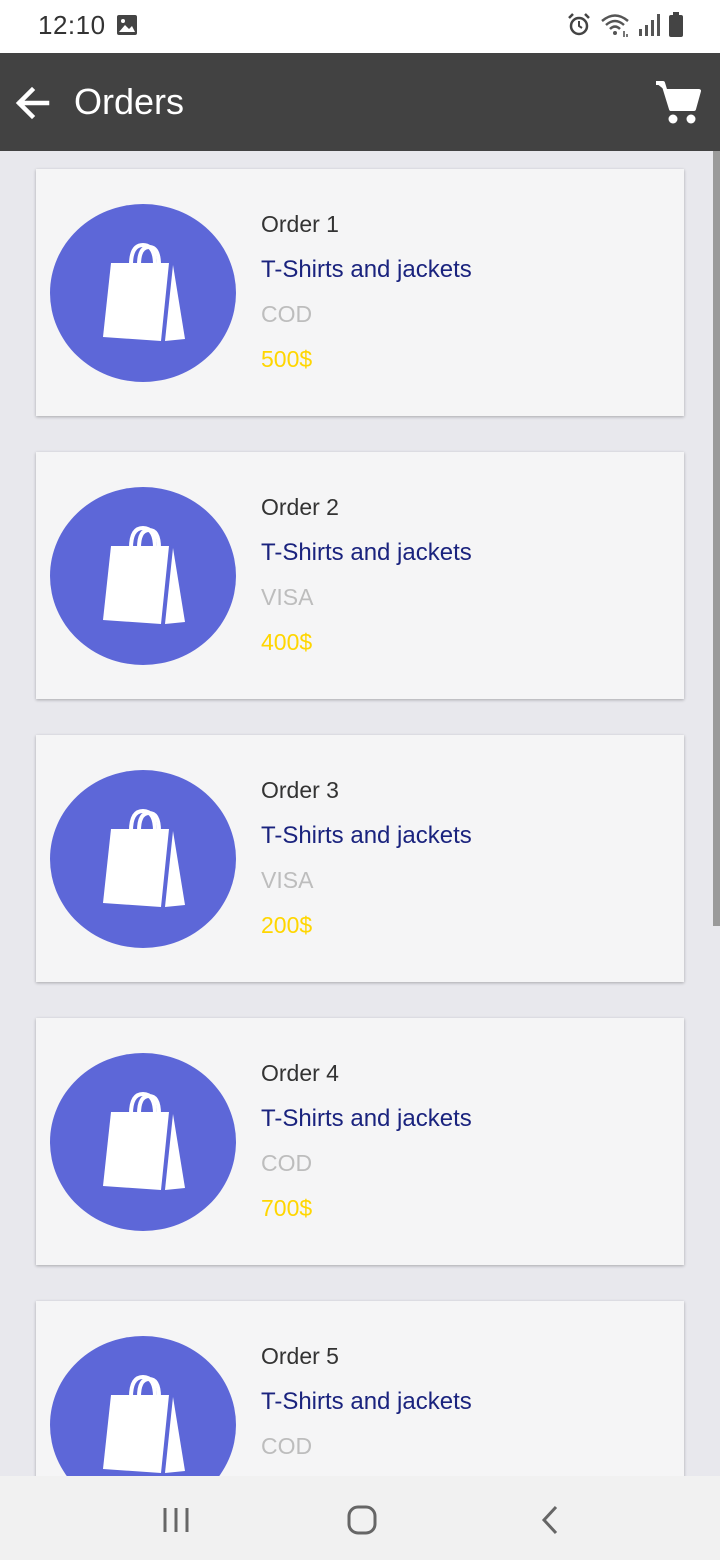 The width and height of the screenshot is (720, 1560). I want to click on order-card: Order 2 T-Shirts and jackets VISA 400$, so click(360, 575).